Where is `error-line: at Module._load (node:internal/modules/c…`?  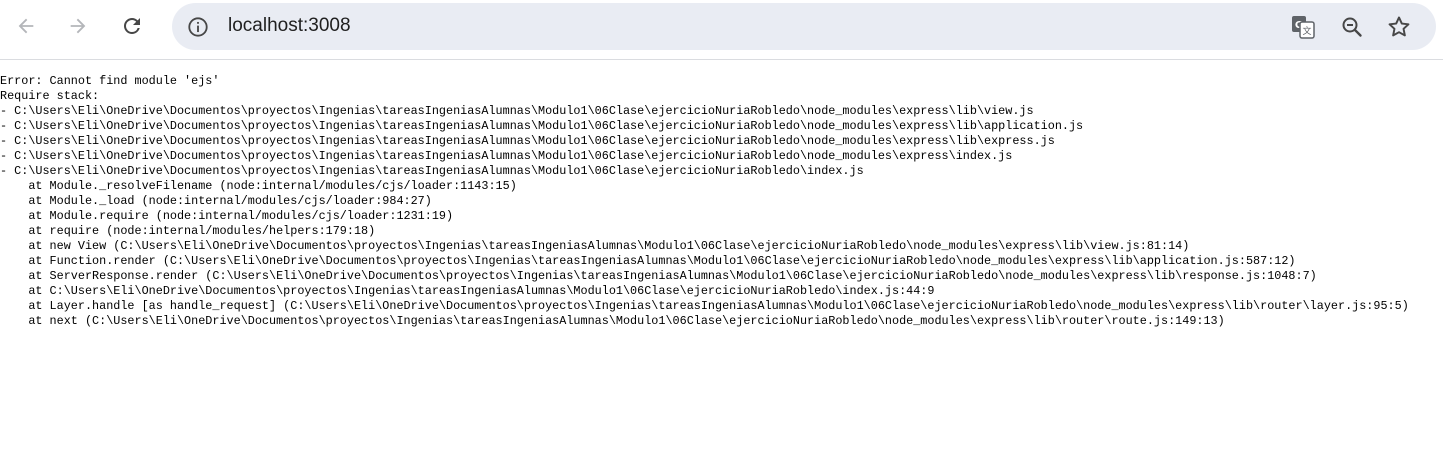
error-line: at Module._load (node:internal/modules/c… is located at coordinates (216, 201).